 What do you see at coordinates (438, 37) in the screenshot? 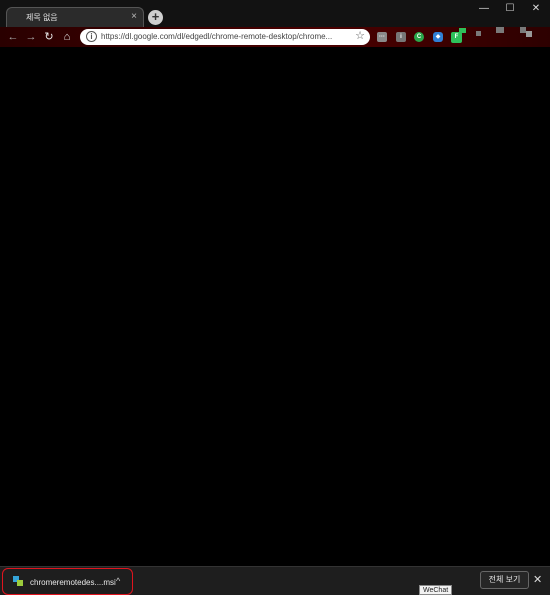
I see `extension-4-icon: ◆` at bounding box center [438, 37].